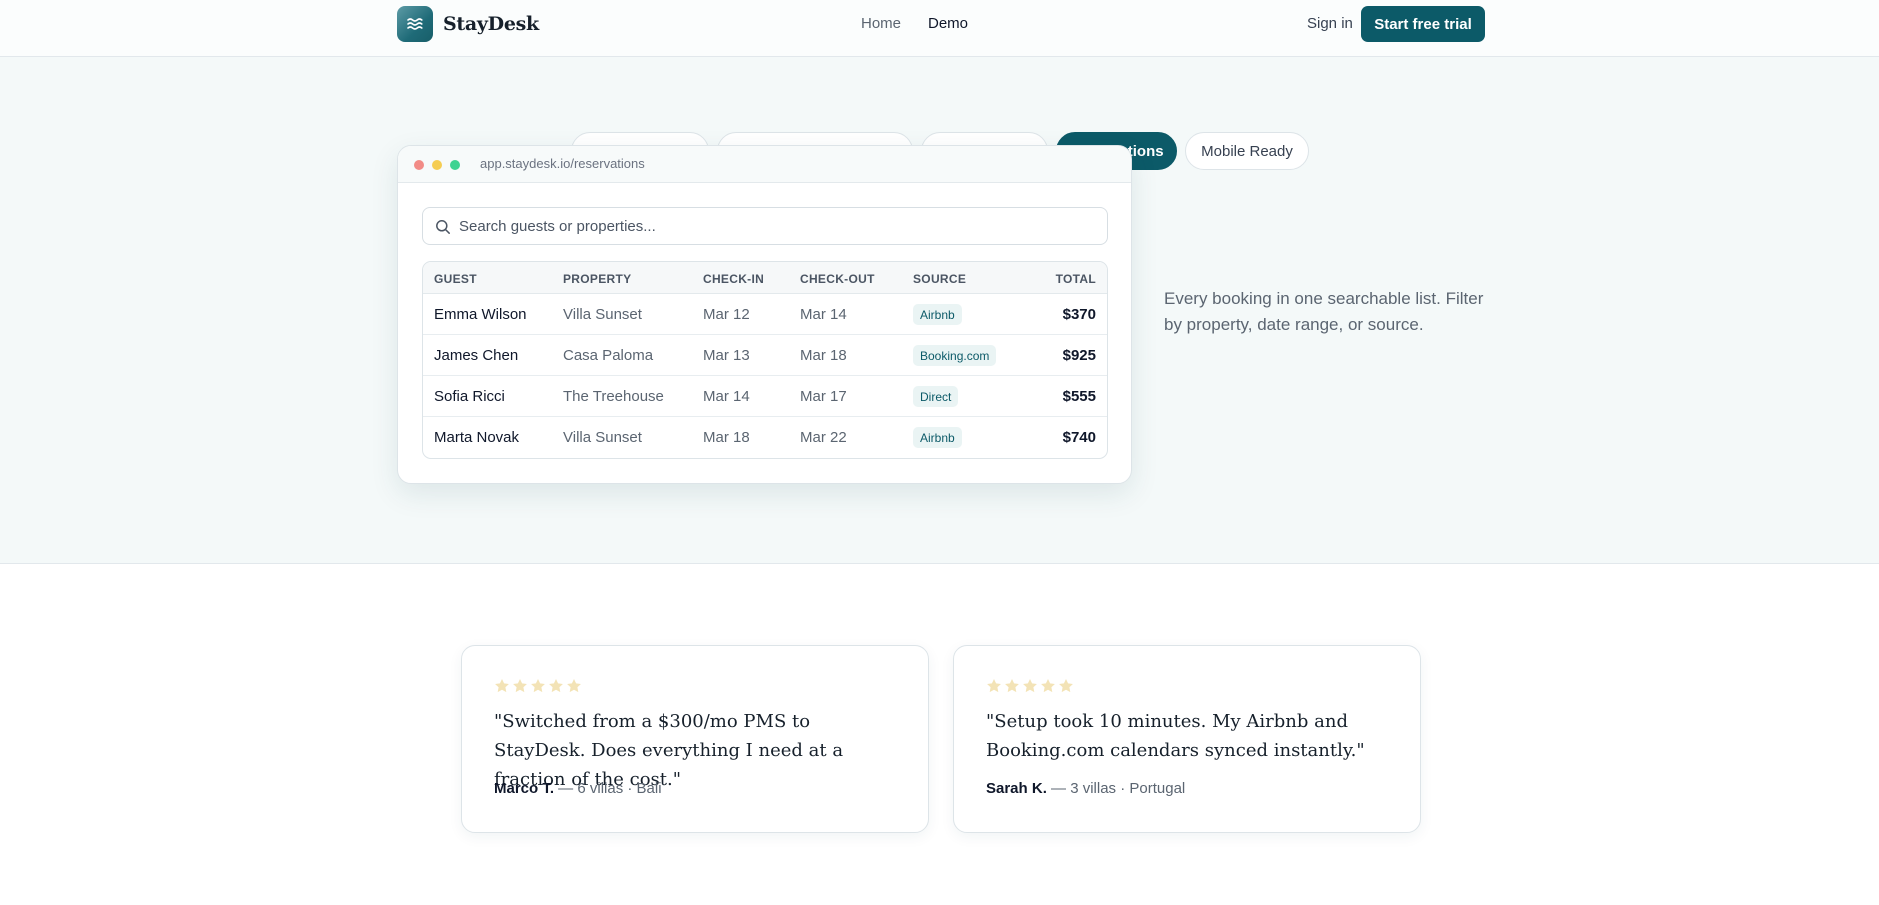  Describe the element at coordinates (881, 23) in the screenshot. I see `nav-link-home: Home` at that location.